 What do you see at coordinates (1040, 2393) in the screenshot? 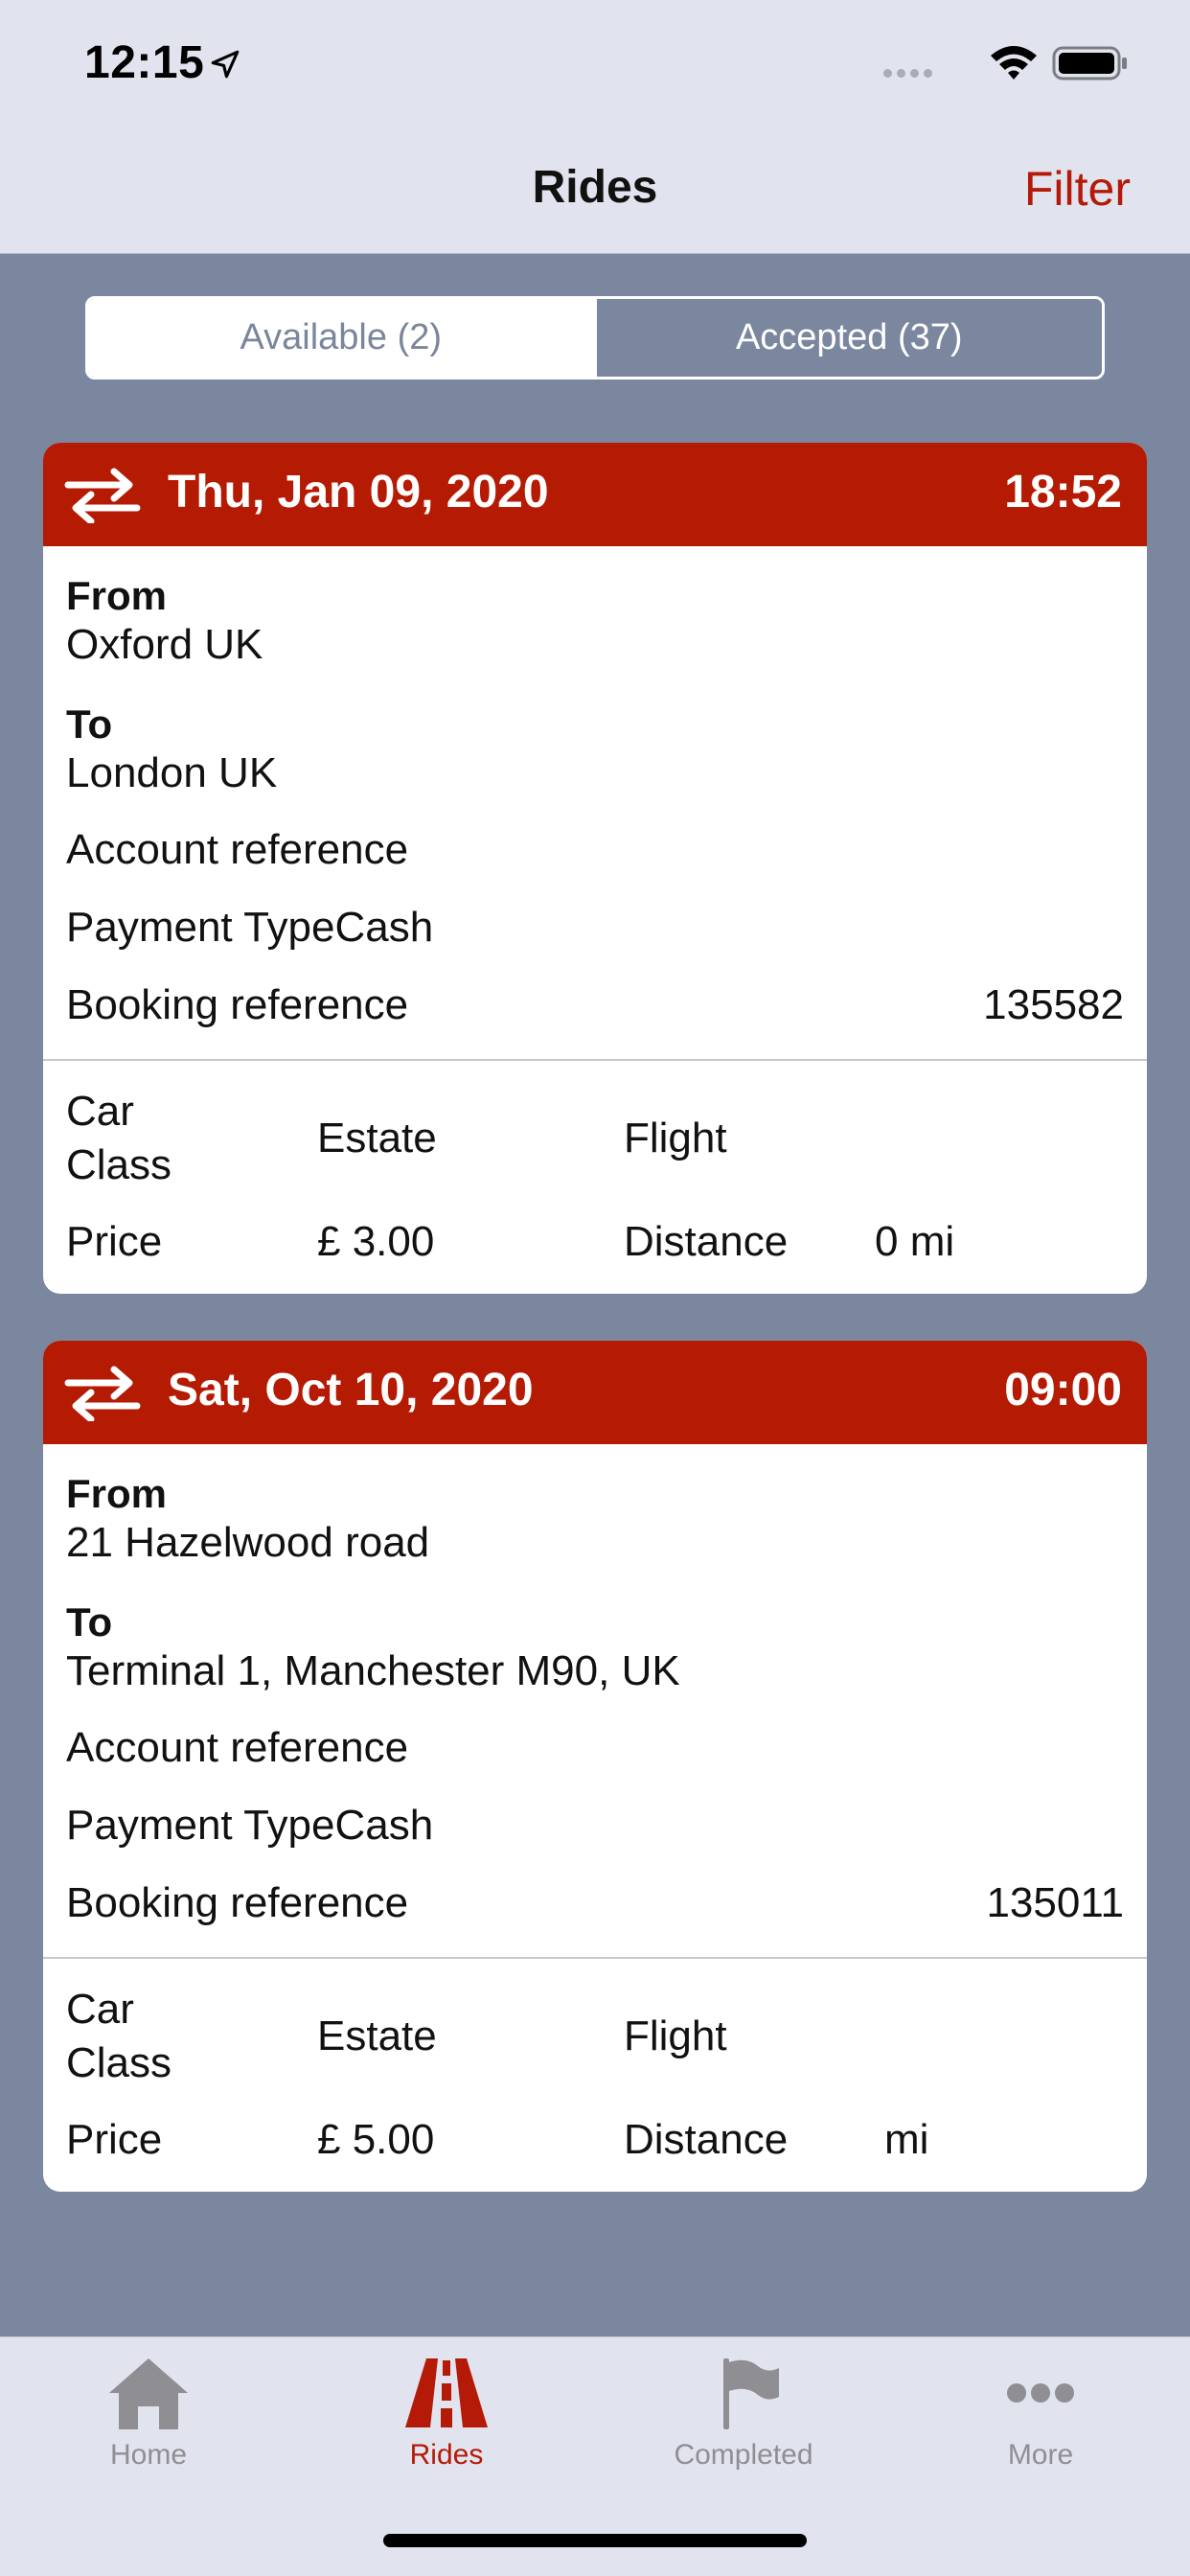
I see `more-icon` at bounding box center [1040, 2393].